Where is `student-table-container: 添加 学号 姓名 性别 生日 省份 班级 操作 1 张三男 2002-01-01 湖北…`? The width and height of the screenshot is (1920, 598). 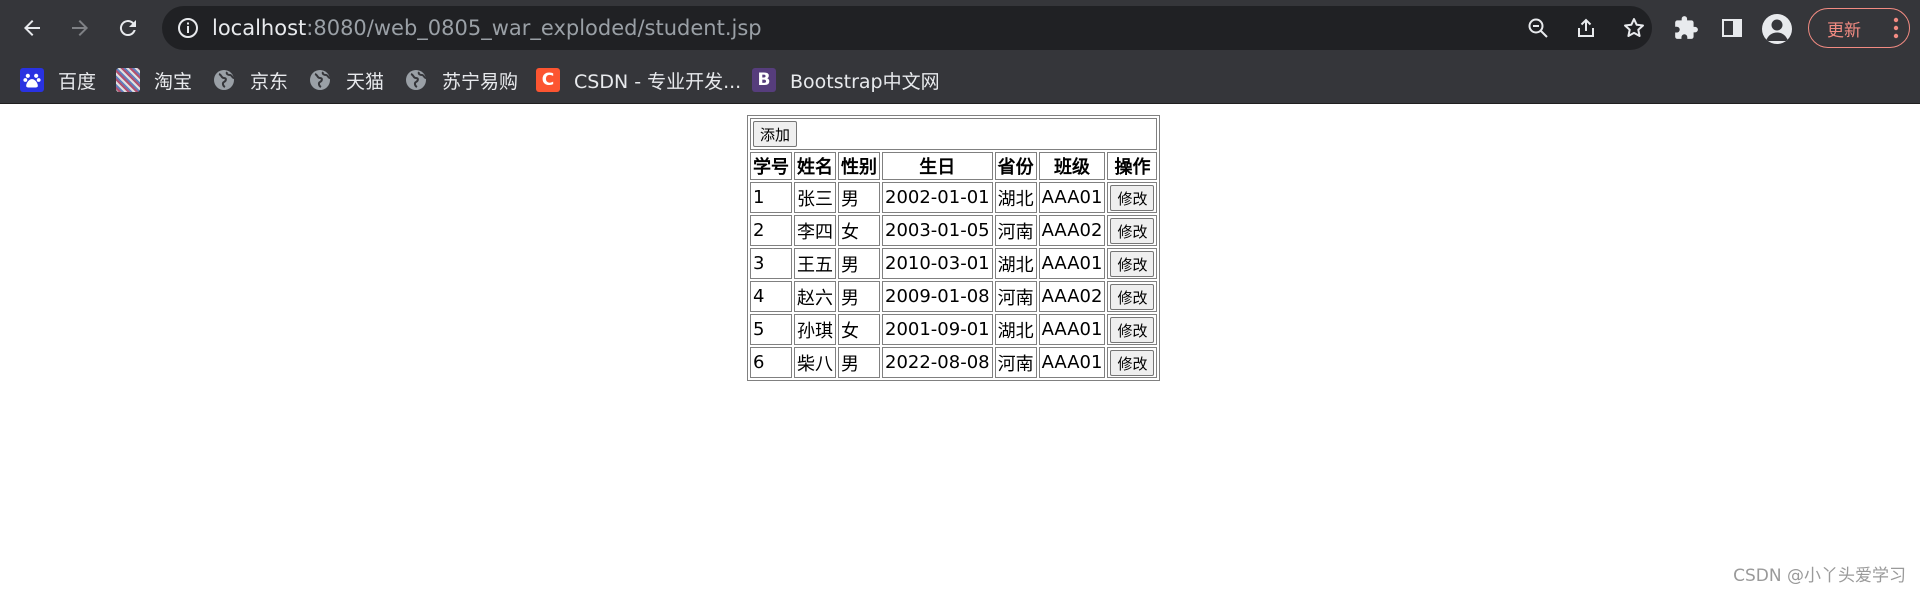 student-table-container: 添加 学号 姓名 性别 生日 省份 班级 操作 1 张三男 2002-01-01 湖北… is located at coordinates (954, 248).